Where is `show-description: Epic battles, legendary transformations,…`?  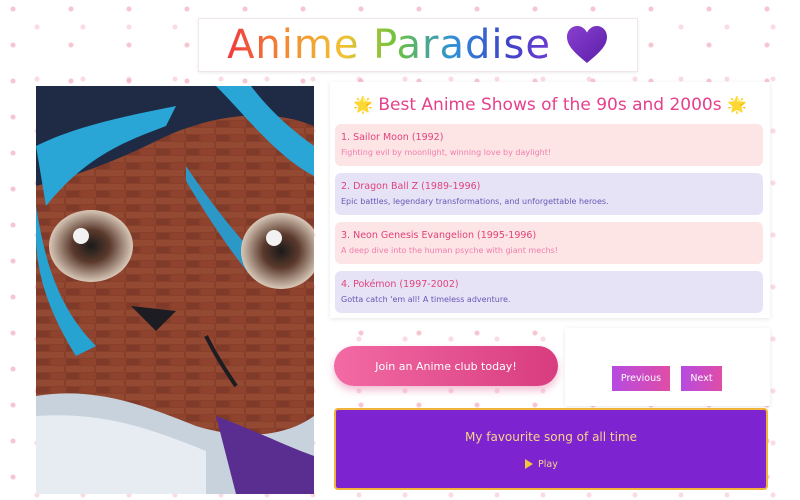
show-description: Epic battles, legendary transformations,… is located at coordinates (475, 201).